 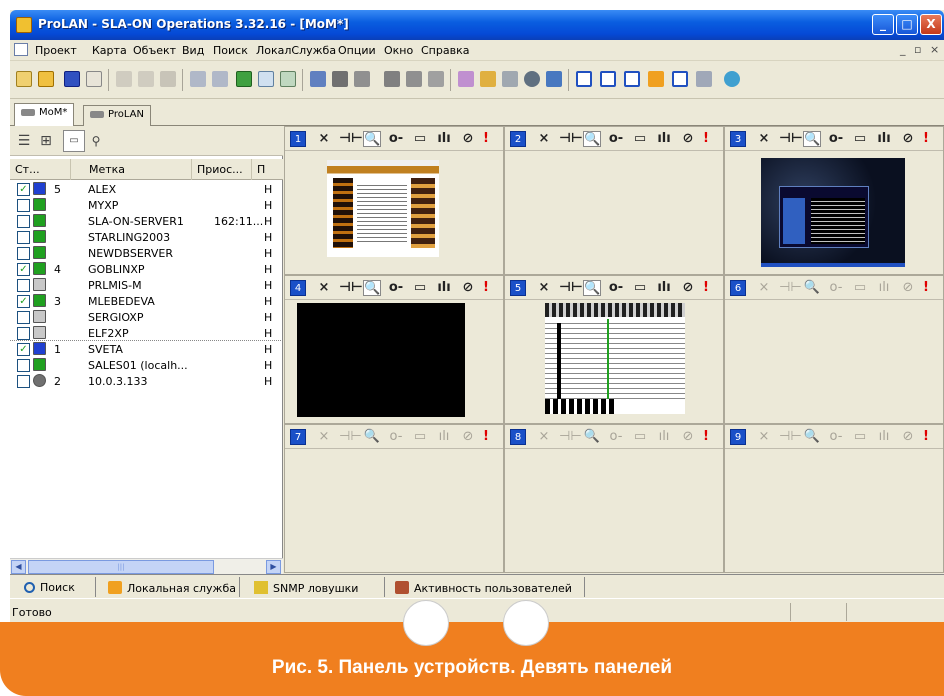 I want to click on monitor-panel-5: 5 × ⊣⊢ 🔍 o- ▭ ılı ⊘!, so click(x=614, y=349).